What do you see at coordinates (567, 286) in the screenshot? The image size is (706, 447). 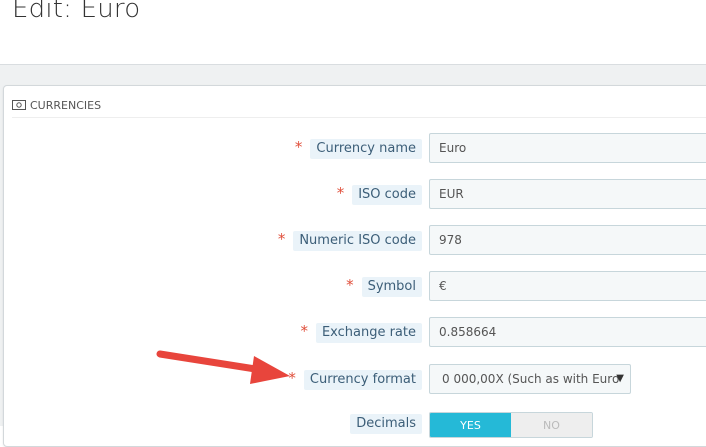 I see `symbol-input: €` at bounding box center [567, 286].